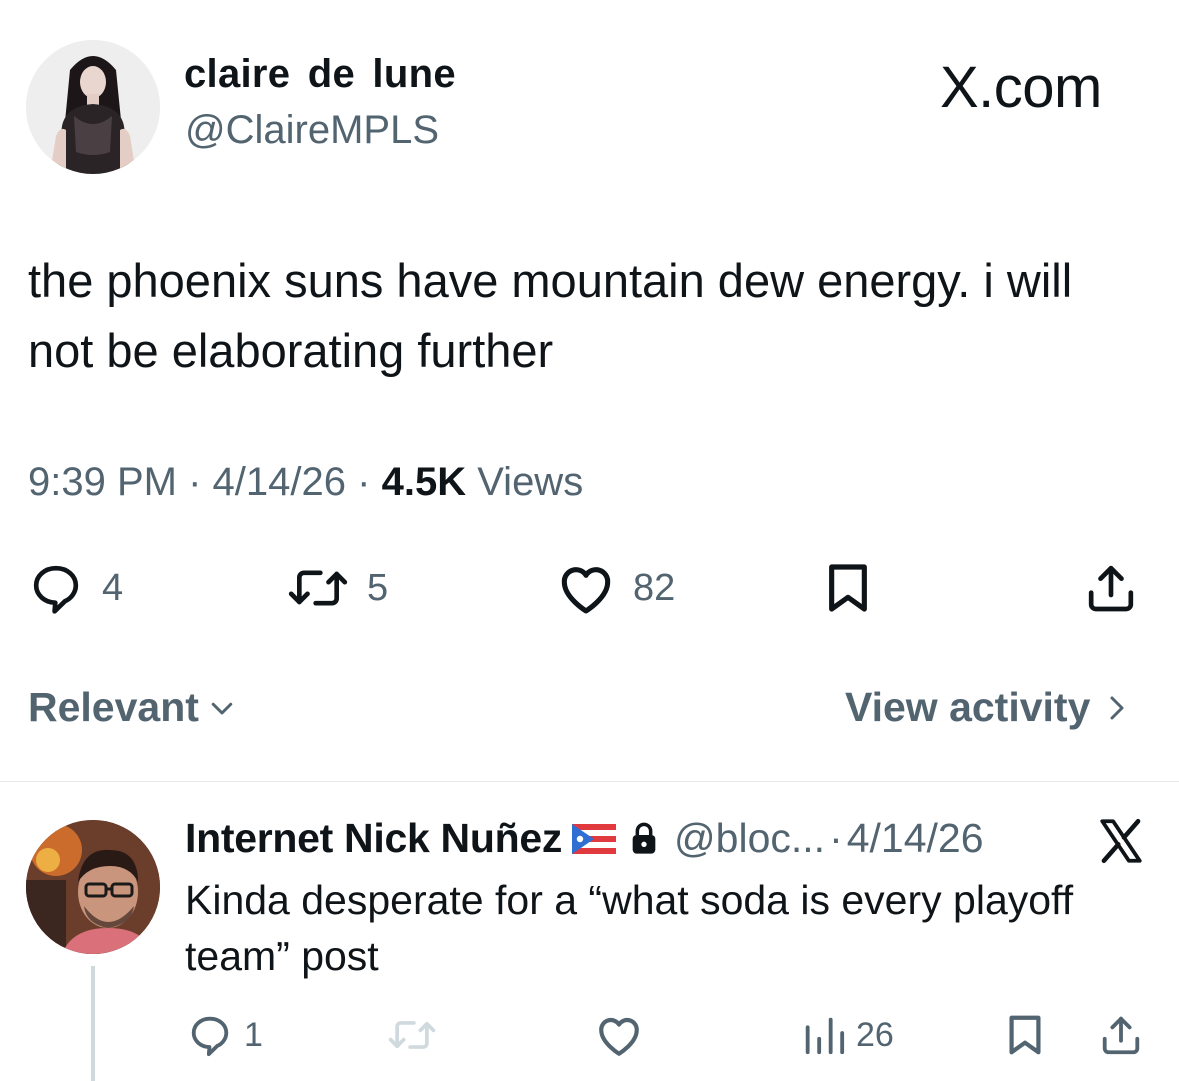 The width and height of the screenshot is (1179, 1081). What do you see at coordinates (825, 1036) in the screenshot?
I see `bar-chart-views-icon` at bounding box center [825, 1036].